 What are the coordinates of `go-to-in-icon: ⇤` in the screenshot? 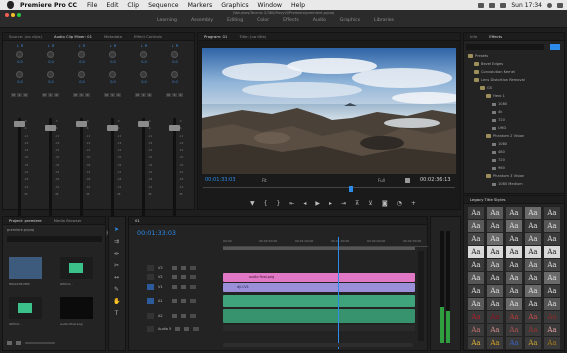 It's located at (291, 203).